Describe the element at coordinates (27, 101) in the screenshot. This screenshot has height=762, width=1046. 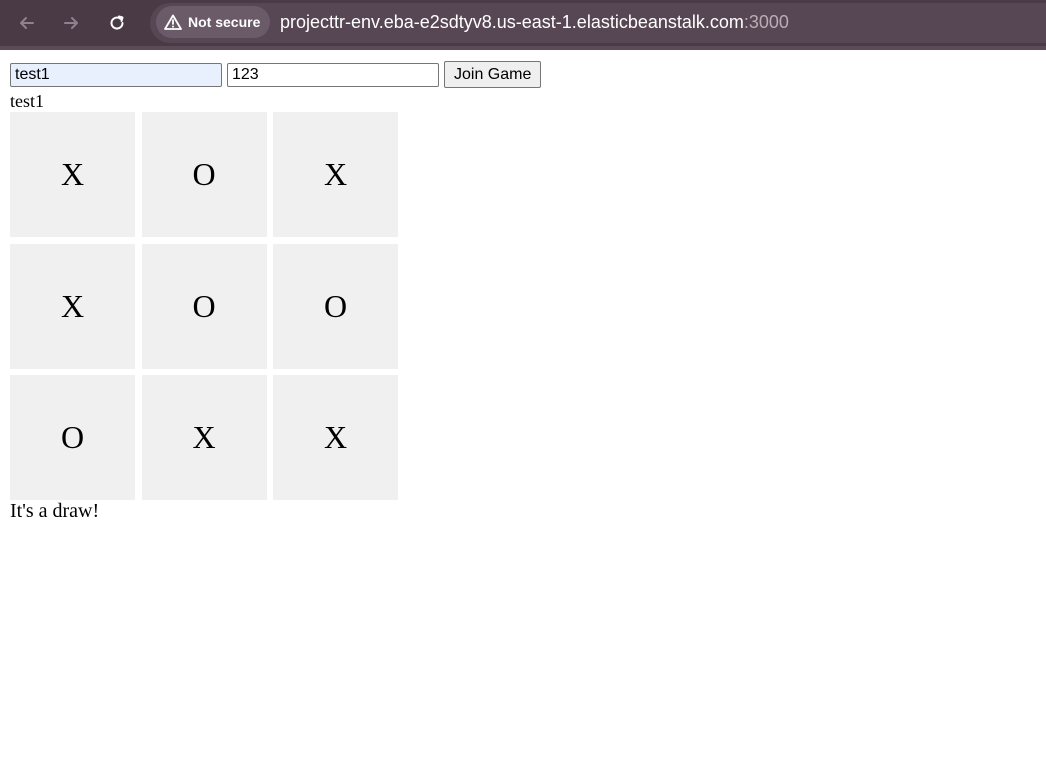
I see `player-name: test1` at that location.